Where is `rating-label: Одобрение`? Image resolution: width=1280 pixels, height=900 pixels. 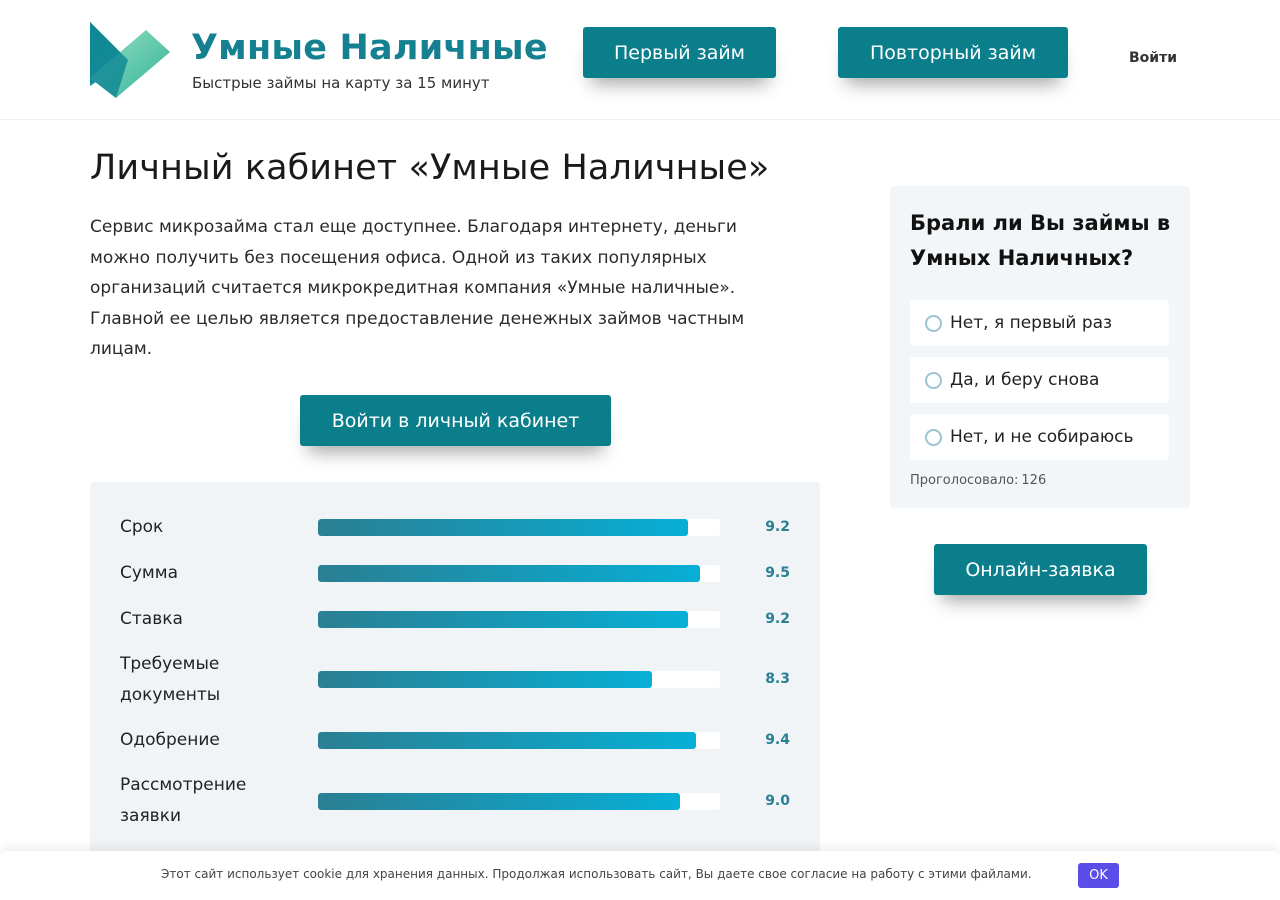
rating-label: Одобрение is located at coordinates (170, 740).